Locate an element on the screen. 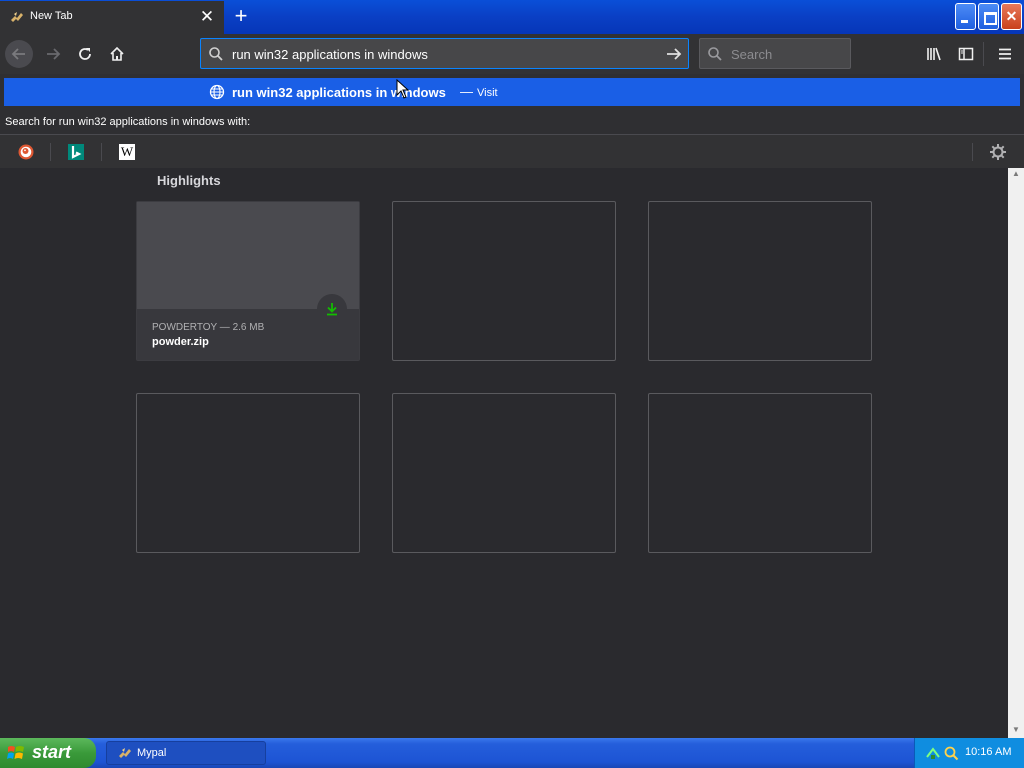 This screenshot has height=768, width=1024. scroll-up-arrow-icon: ▲ is located at coordinates (1016, 174).